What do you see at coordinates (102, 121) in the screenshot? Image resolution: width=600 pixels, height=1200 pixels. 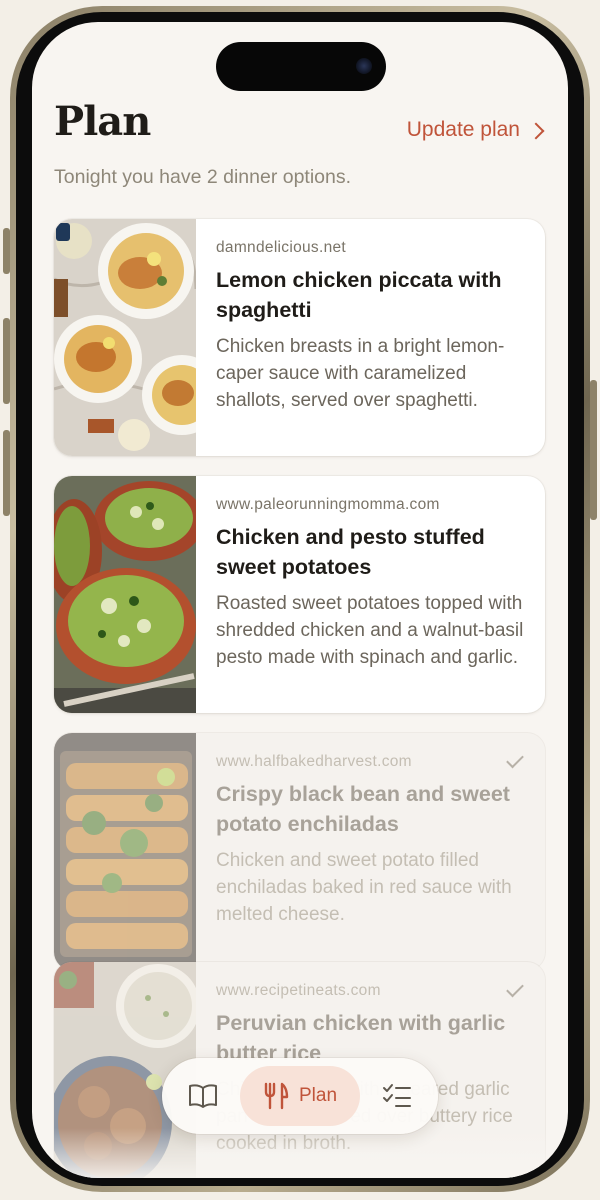 I see `page-title: Plan` at bounding box center [102, 121].